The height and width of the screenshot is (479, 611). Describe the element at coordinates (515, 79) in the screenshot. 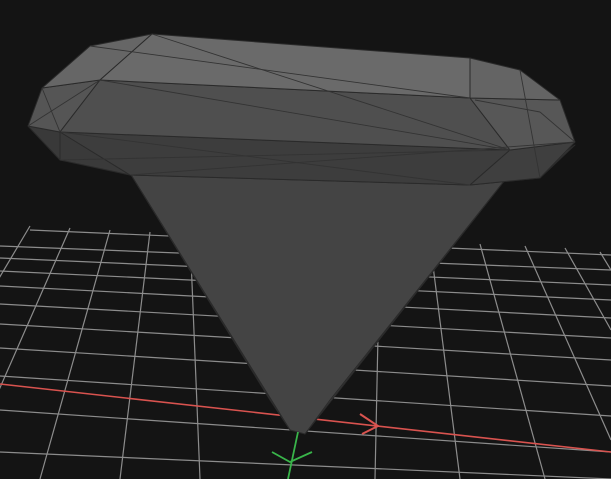

I see `crown-face` at that location.